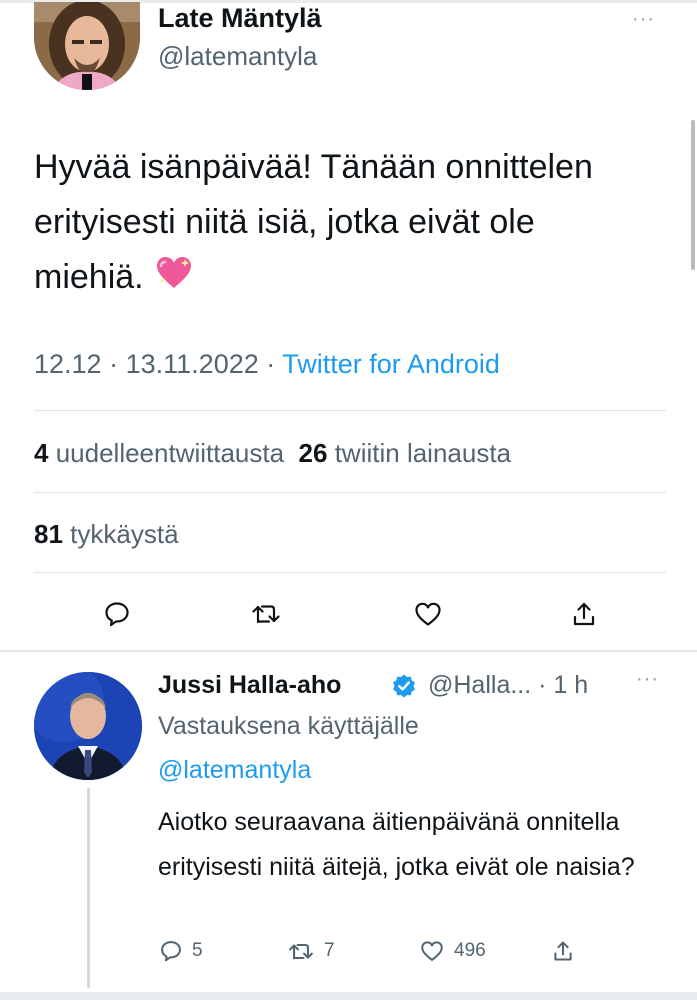 This screenshot has height=1000, width=697. Describe the element at coordinates (234, 770) in the screenshot. I see `reply-to-handle: @latemantyla` at that location.